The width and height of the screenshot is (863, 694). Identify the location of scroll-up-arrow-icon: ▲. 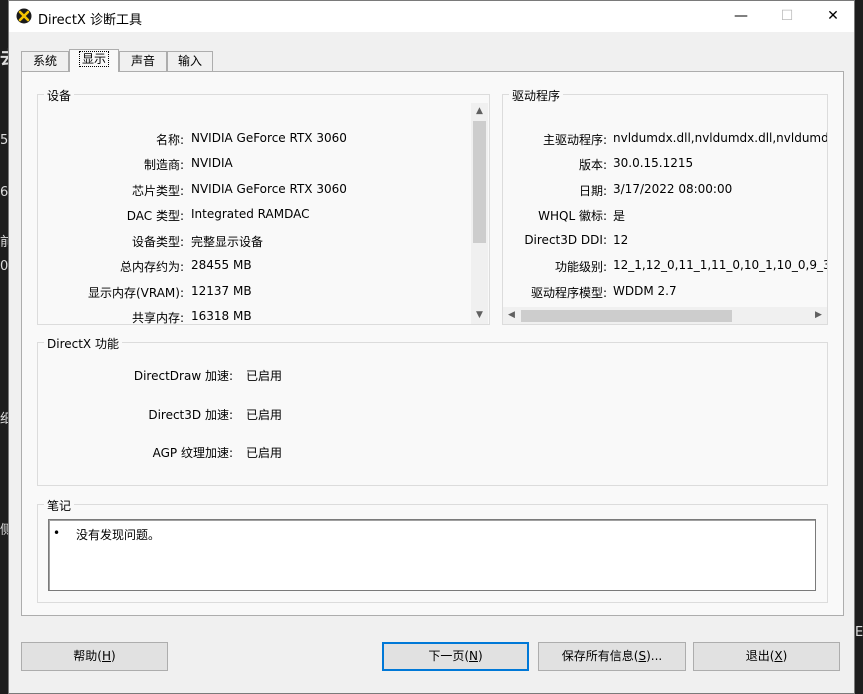
(479, 111).